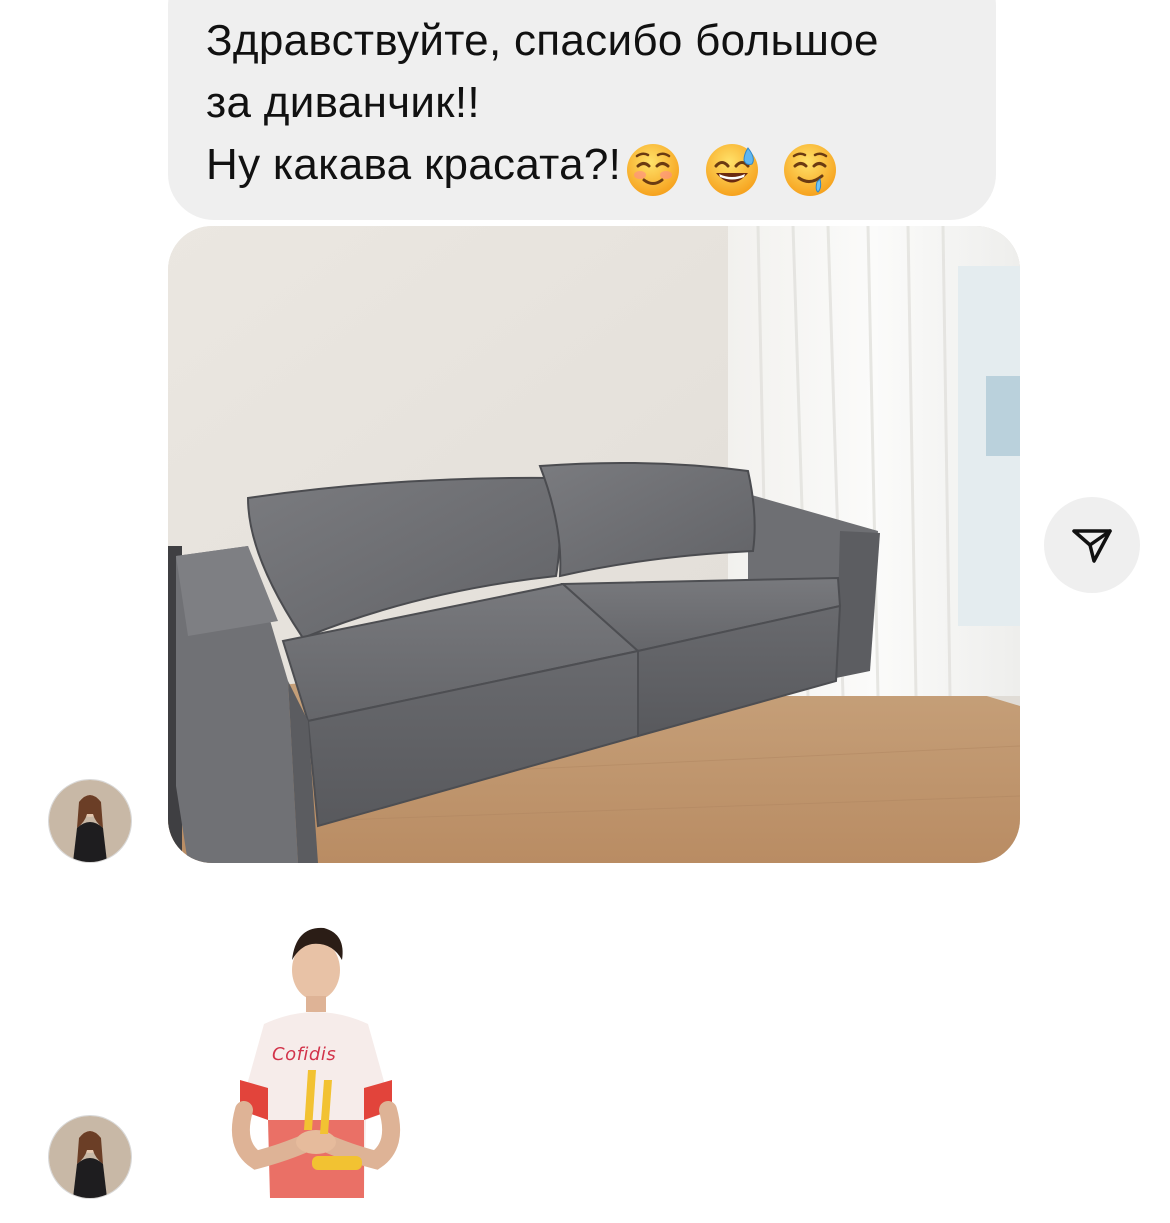 Image resolution: width=1170 pixels, height=1223 pixels. What do you see at coordinates (731, 169) in the screenshot?
I see `grinning-sweat-icon` at bounding box center [731, 169].